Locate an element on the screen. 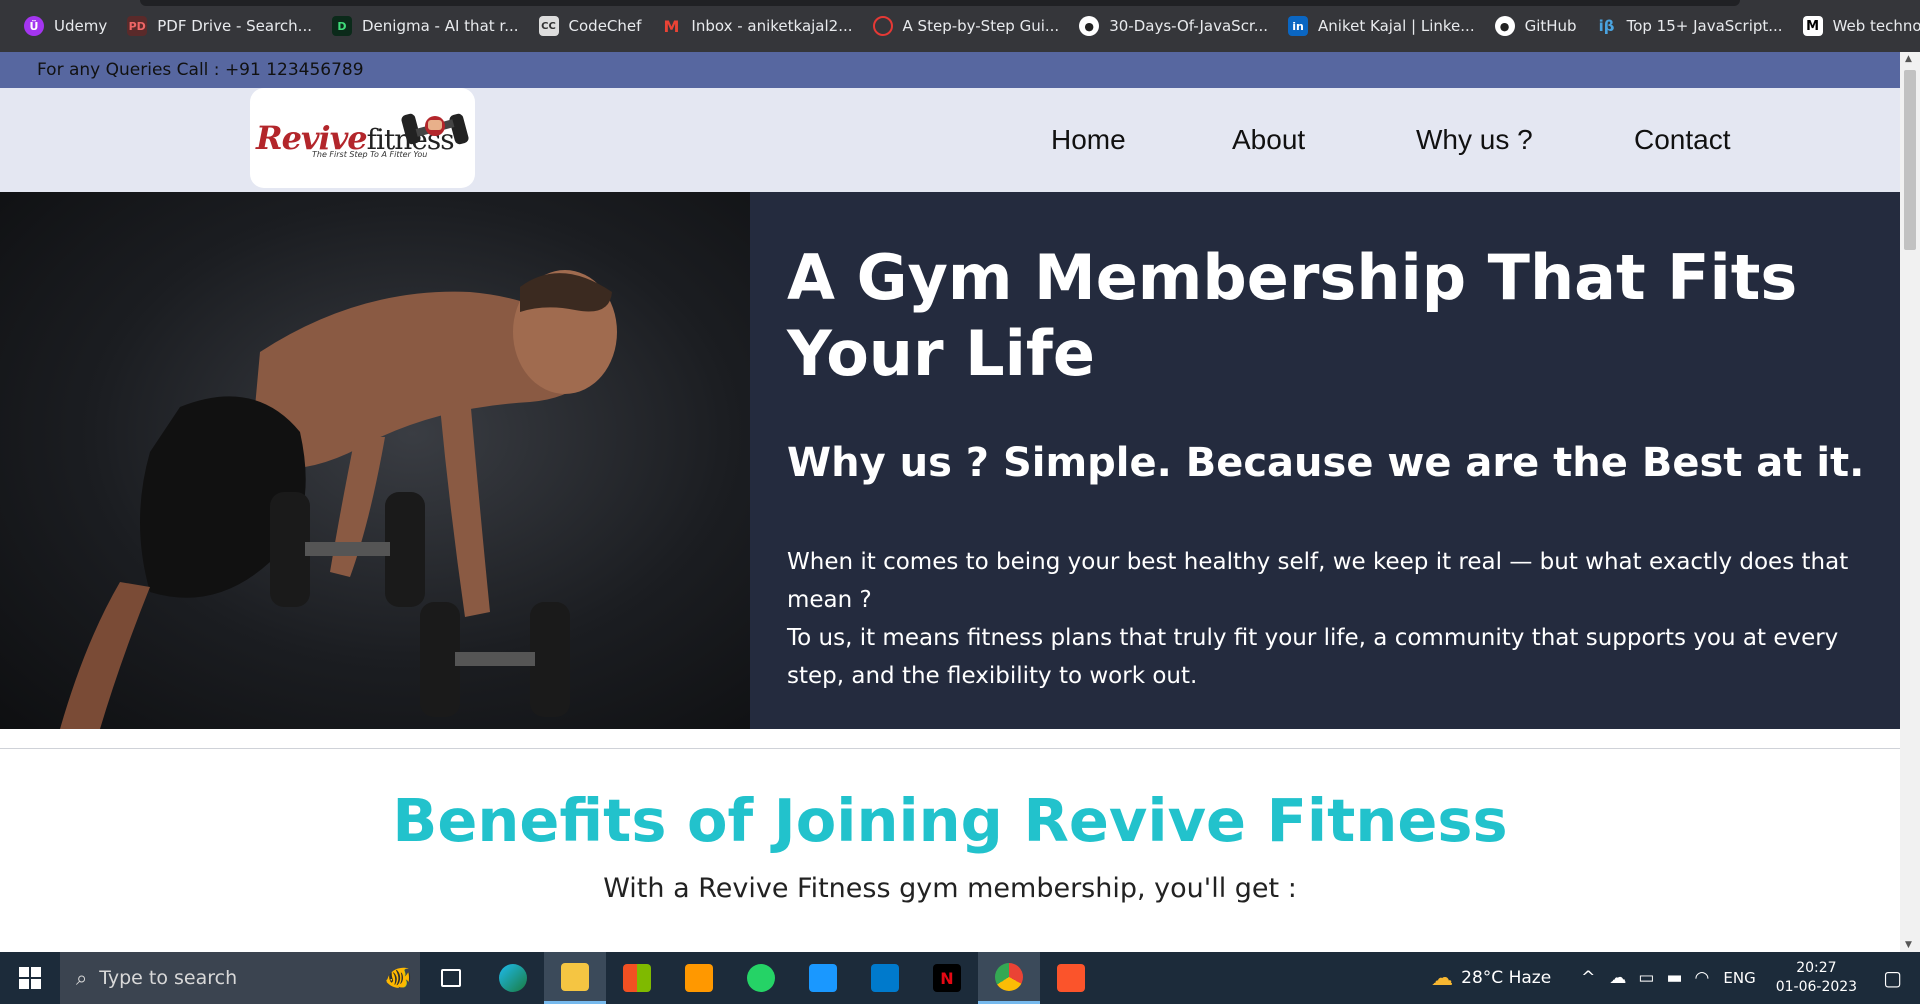 The image size is (1920, 1004). athlete-image is located at coordinates (338, 499).